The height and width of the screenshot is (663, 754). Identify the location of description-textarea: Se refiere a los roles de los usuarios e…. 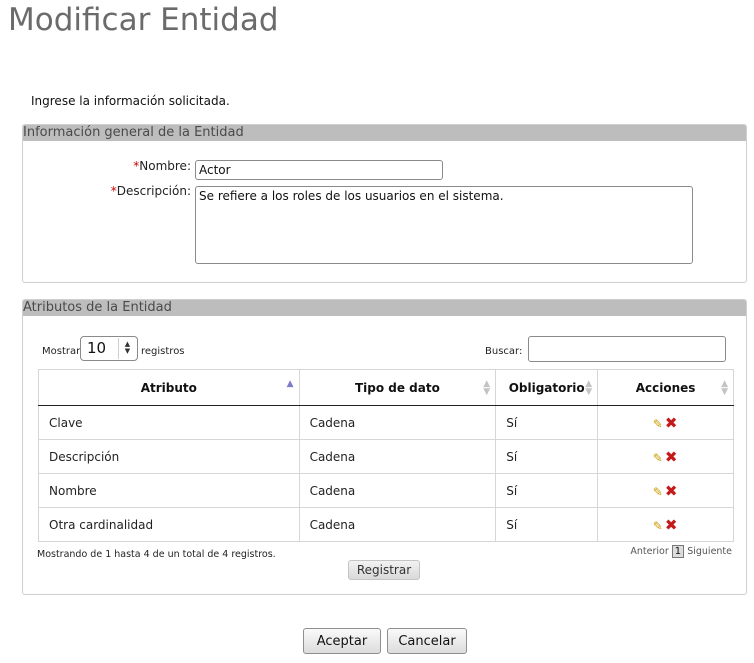
(444, 225).